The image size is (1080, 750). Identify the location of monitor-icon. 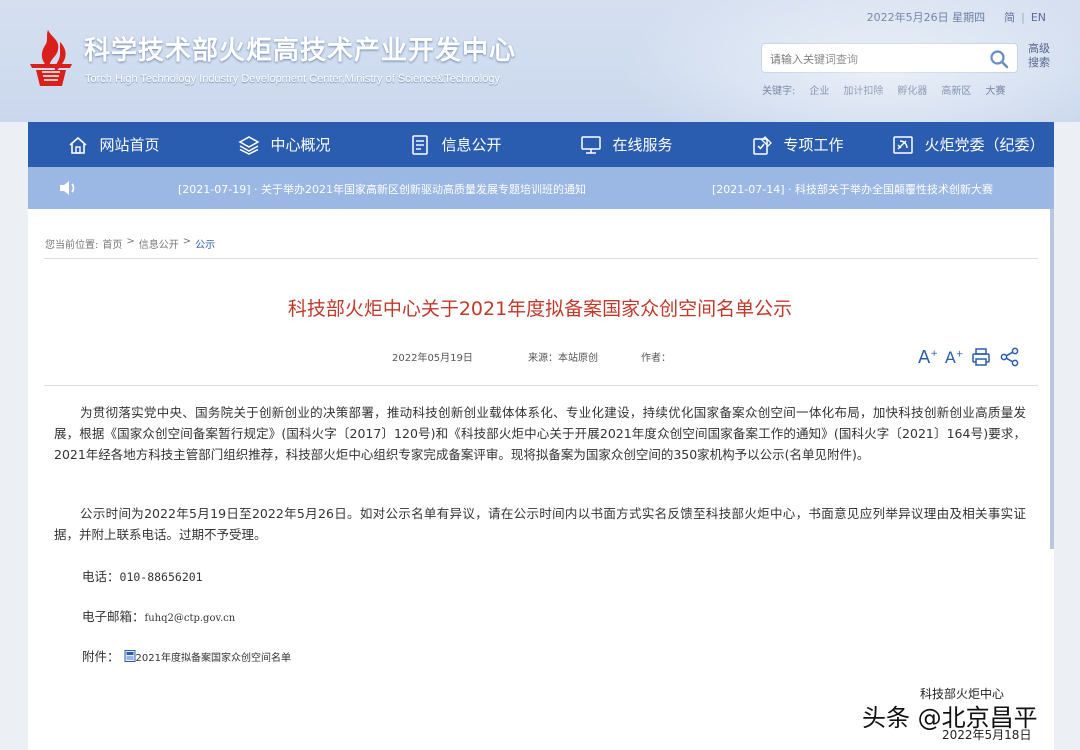
(591, 144).